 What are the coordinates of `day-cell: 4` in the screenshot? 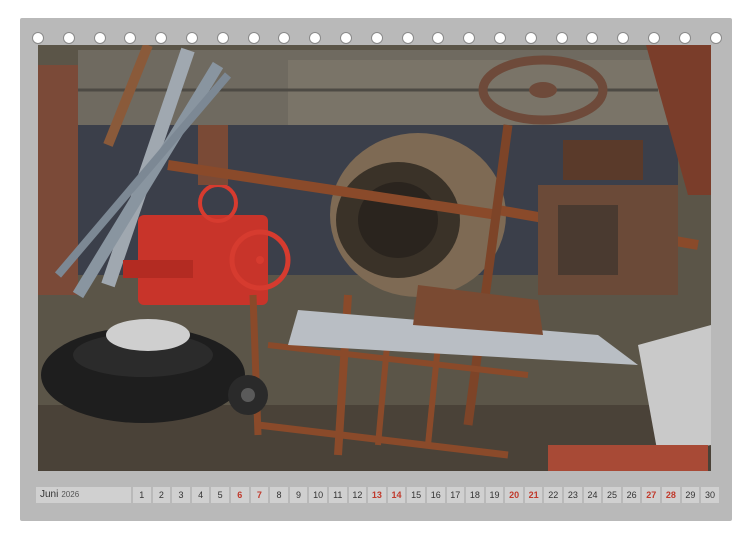 It's located at (200, 495).